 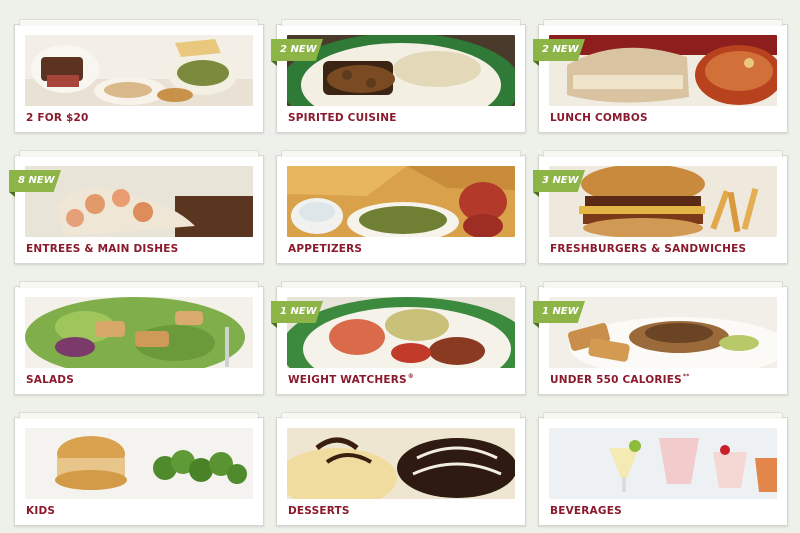 What do you see at coordinates (139, 332) in the screenshot?
I see `category-photo-salads` at bounding box center [139, 332].